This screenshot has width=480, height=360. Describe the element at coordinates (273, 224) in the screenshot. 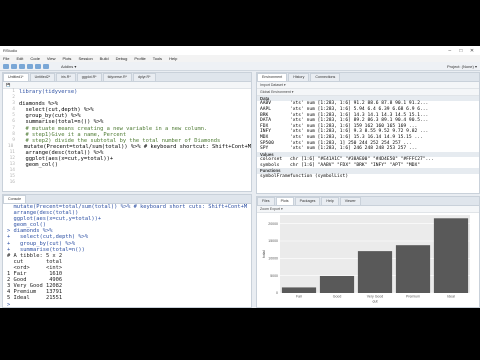

I see `y-tick-label: 20000` at that location.